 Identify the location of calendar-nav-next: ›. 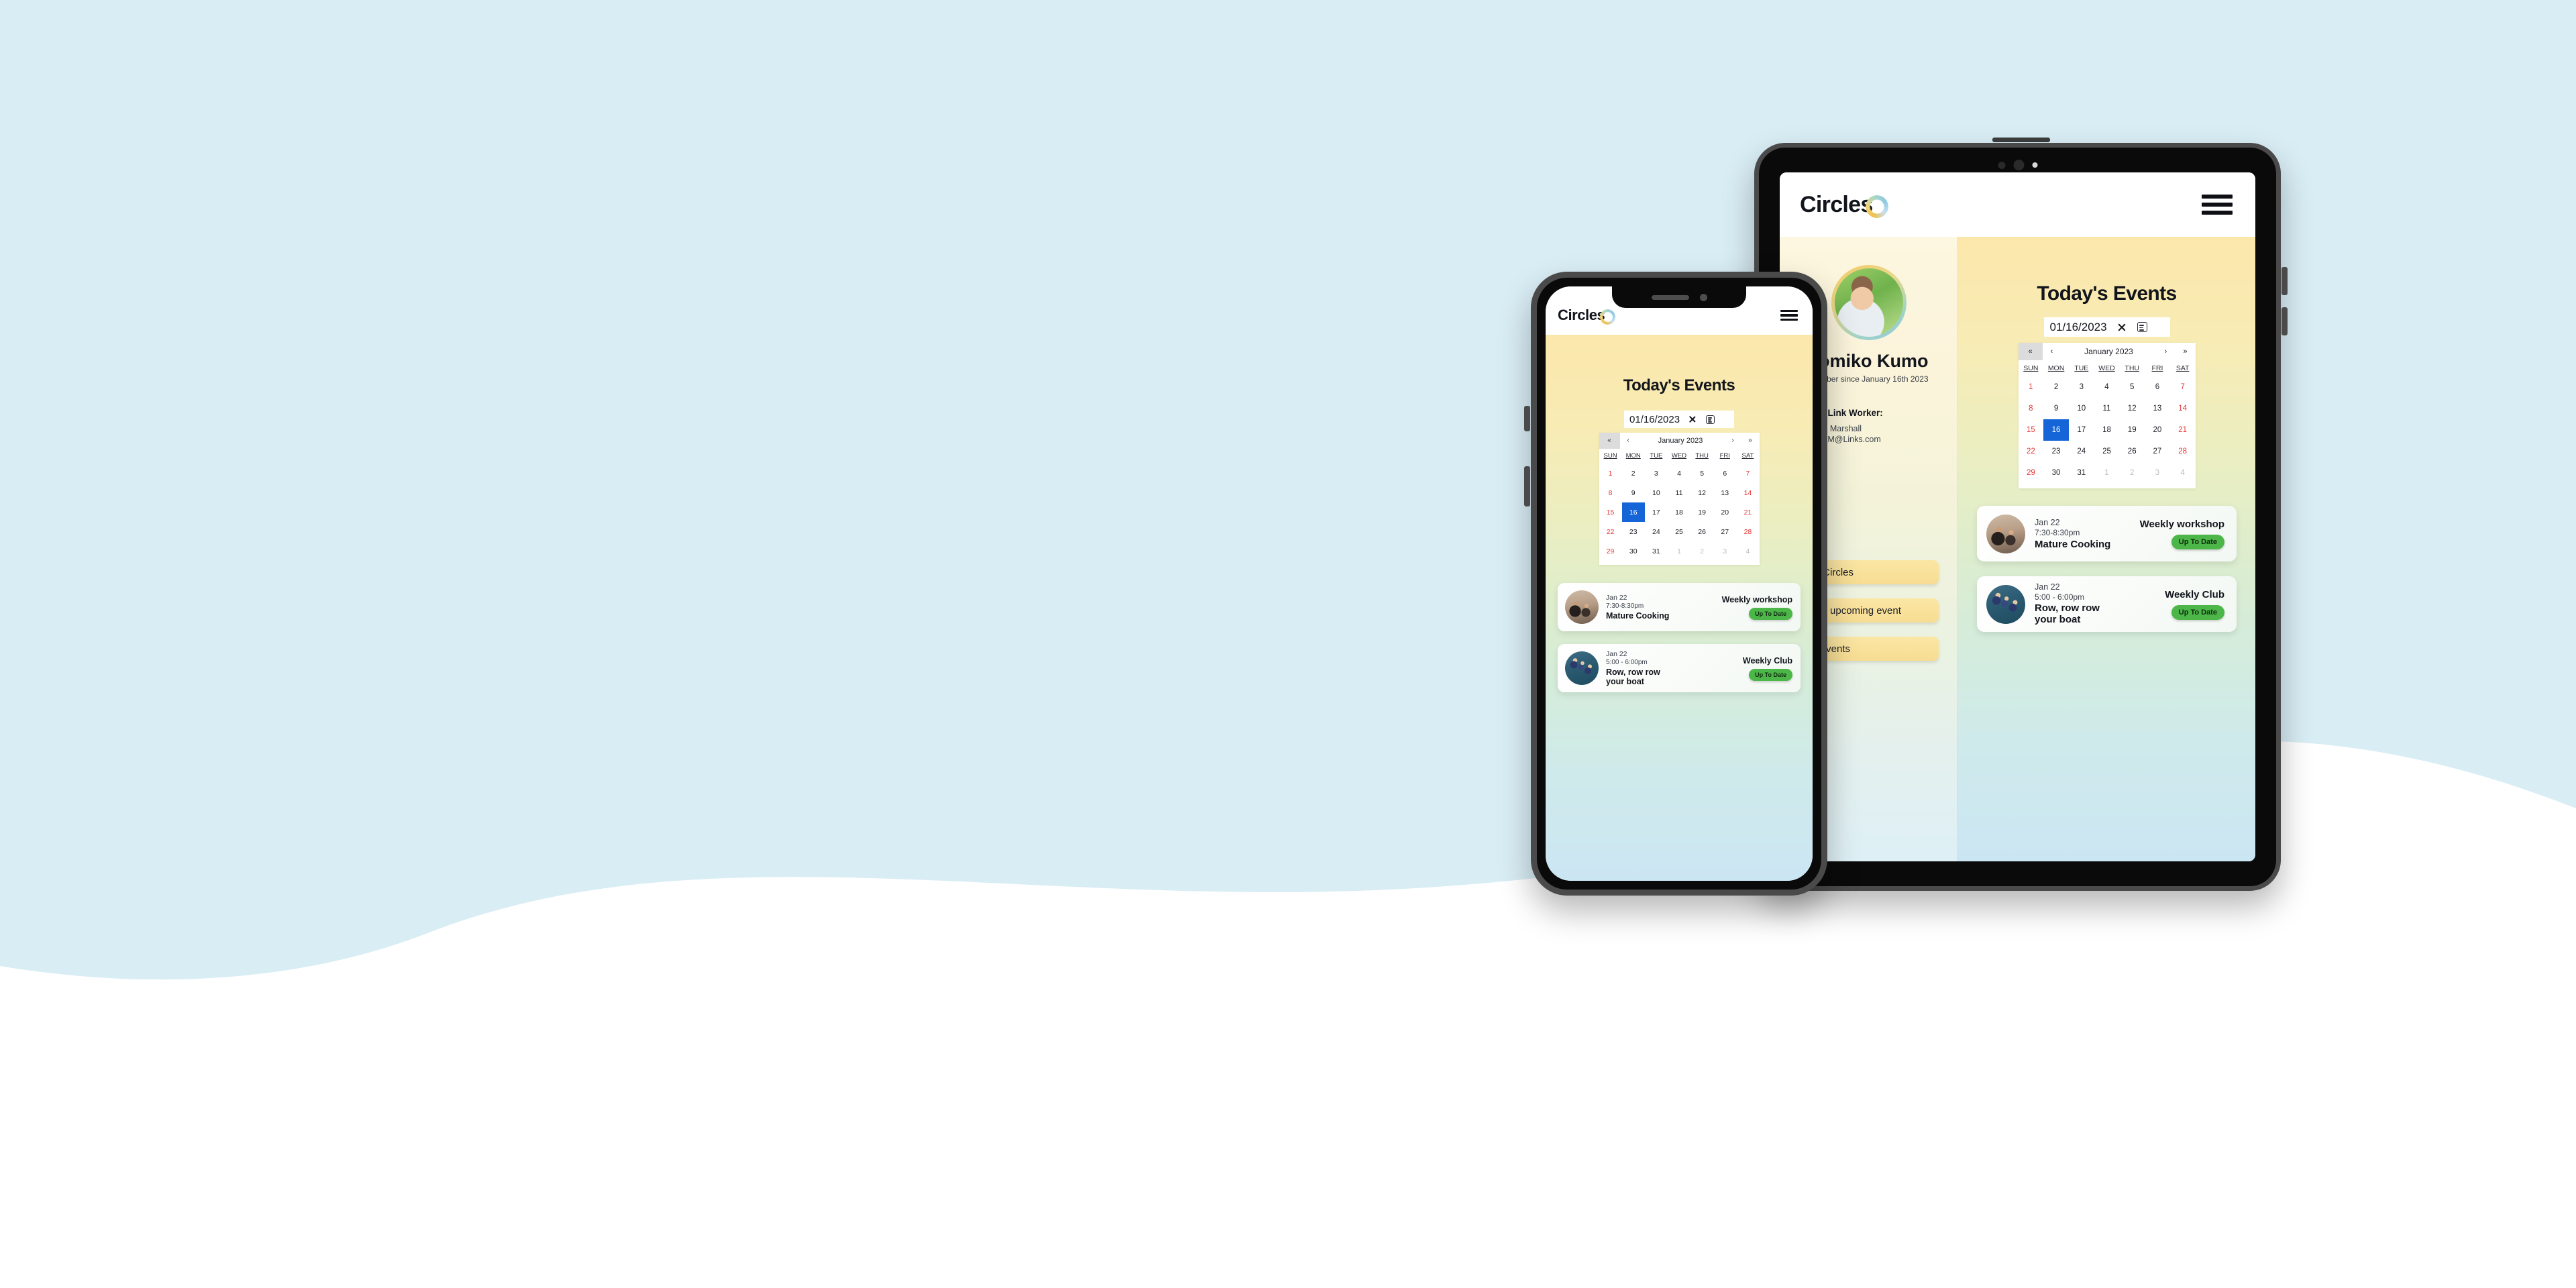
(1733, 441).